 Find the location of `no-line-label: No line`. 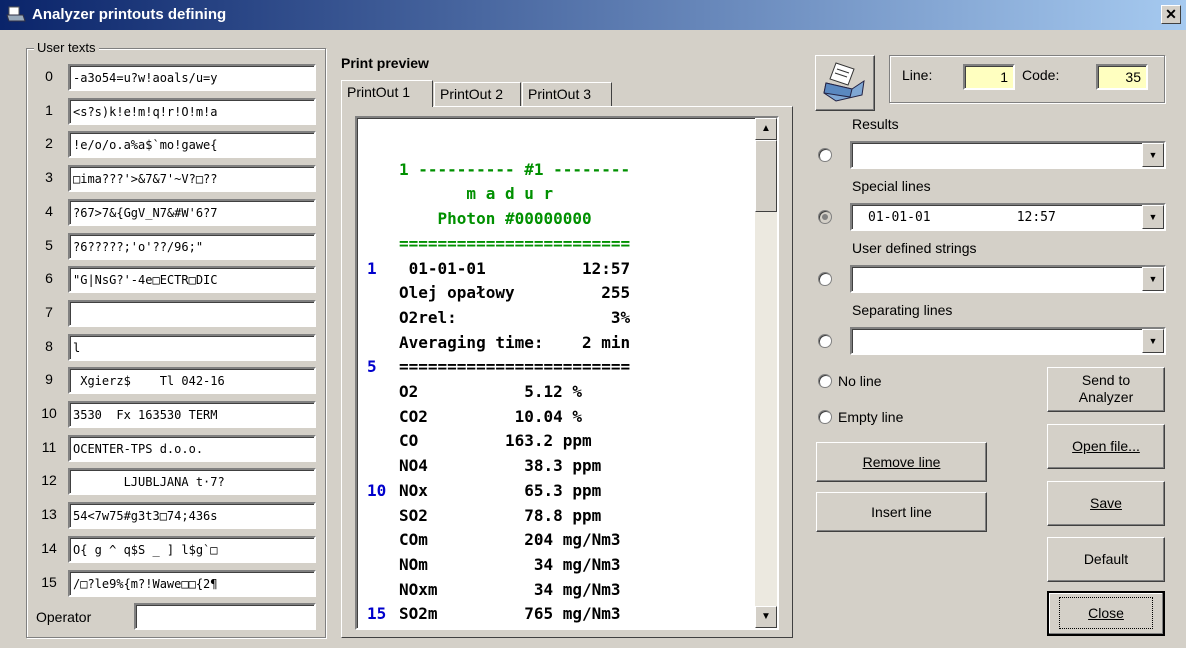

no-line-label: No line is located at coordinates (860, 381).